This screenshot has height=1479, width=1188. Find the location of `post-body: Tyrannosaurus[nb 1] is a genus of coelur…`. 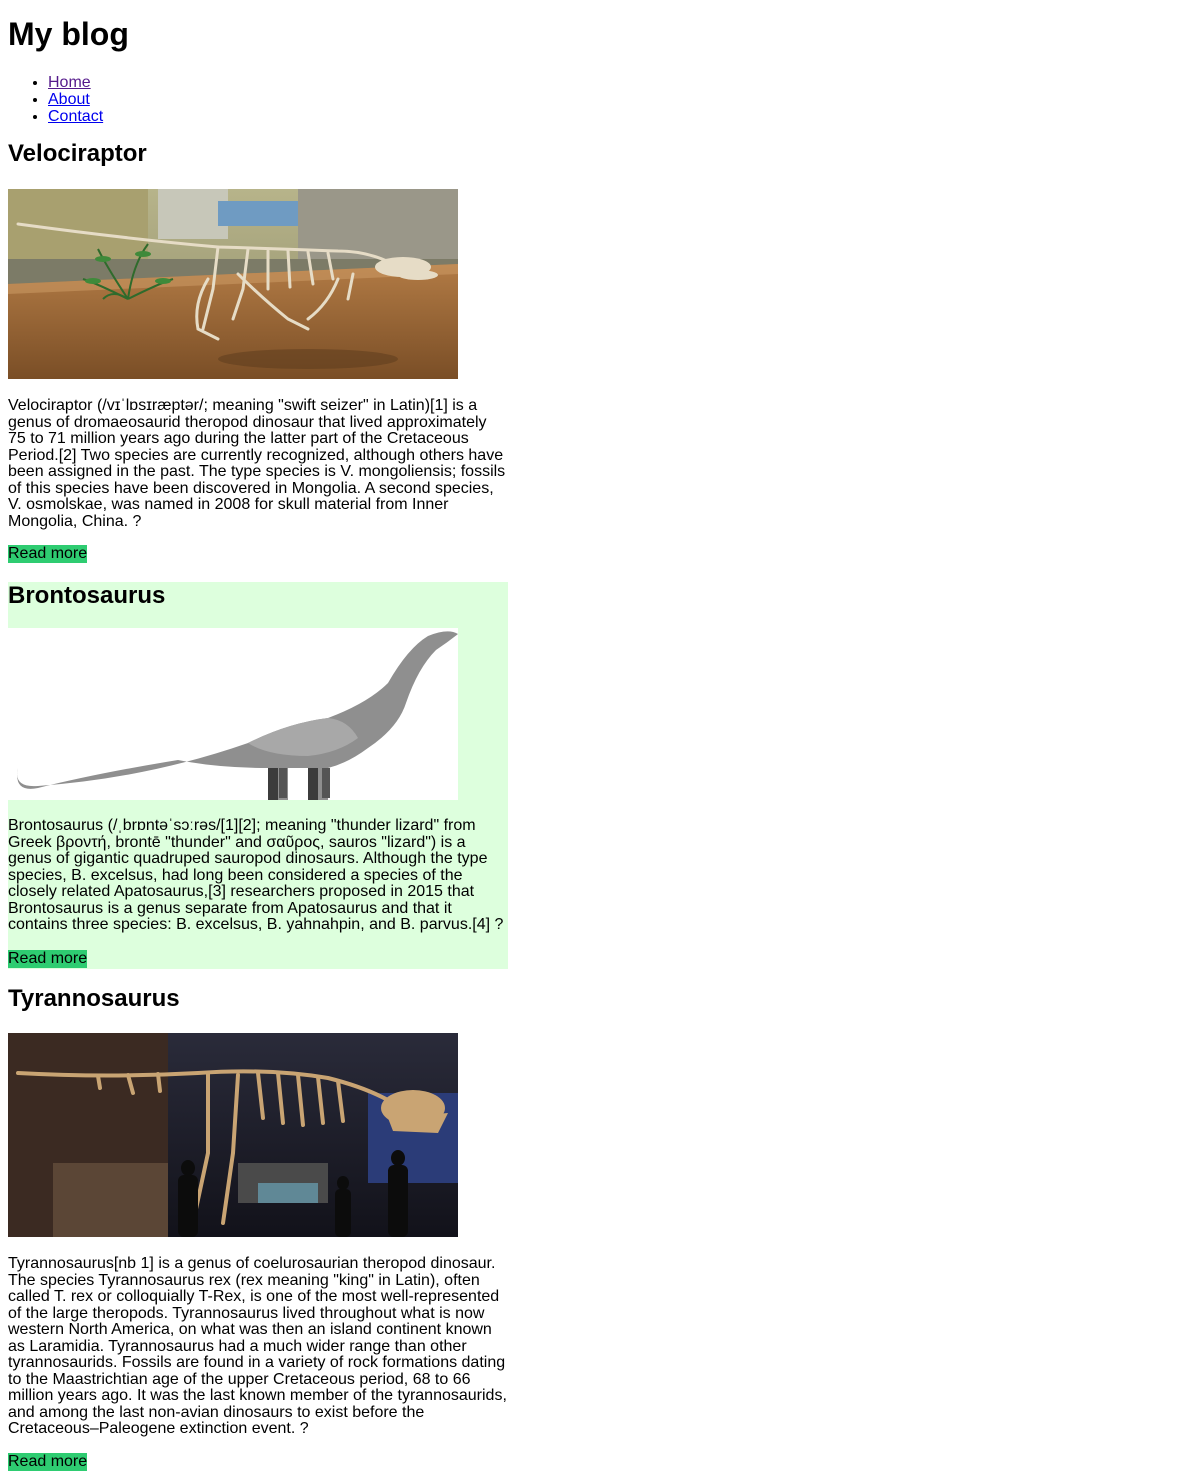

post-body: Tyrannosaurus[nb 1] is a genus of coelur… is located at coordinates (257, 1346).